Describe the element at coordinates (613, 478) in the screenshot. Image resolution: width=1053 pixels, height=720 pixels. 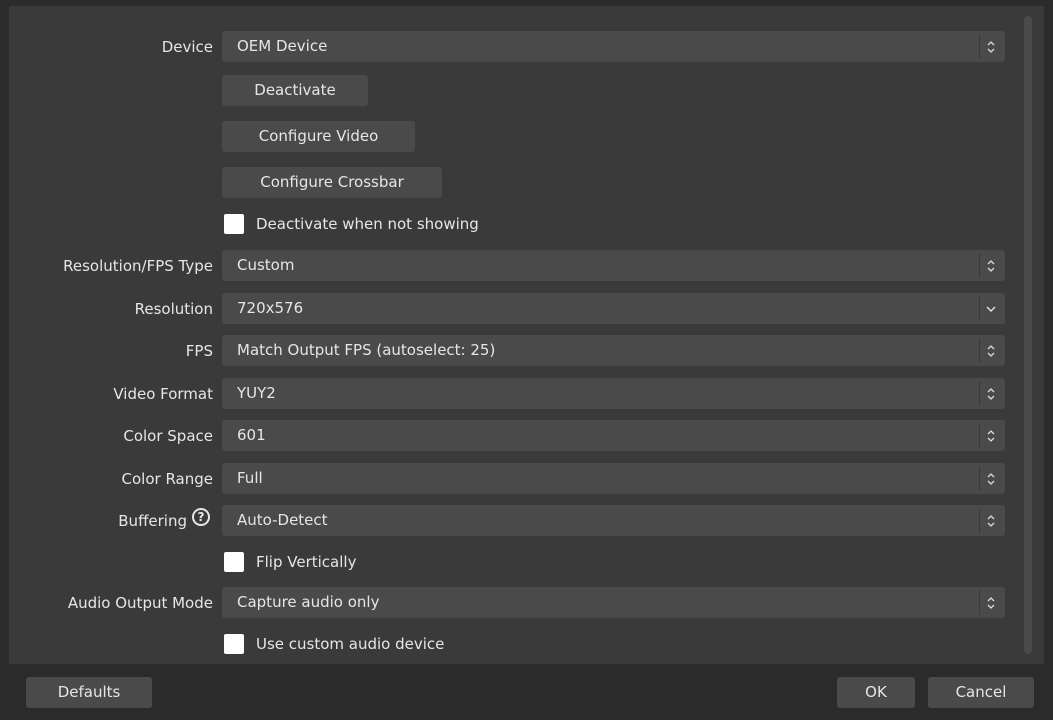
I see `color-range-combo: Full` at that location.